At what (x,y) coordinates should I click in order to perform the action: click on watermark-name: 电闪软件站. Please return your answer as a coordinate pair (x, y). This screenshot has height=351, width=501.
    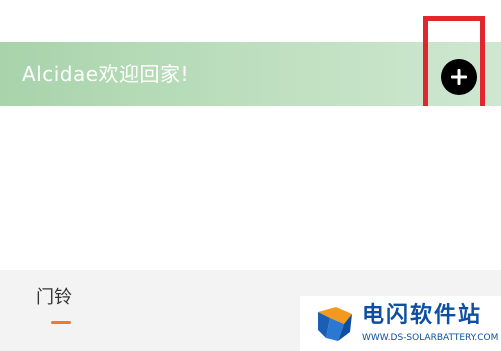
    Looking at the image, I should click on (422, 315).